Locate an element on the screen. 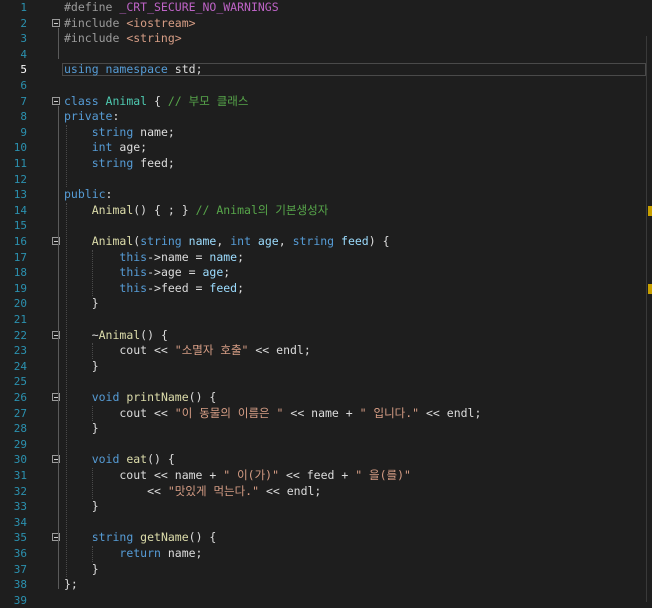  code-text: int age; is located at coordinates (105, 148).